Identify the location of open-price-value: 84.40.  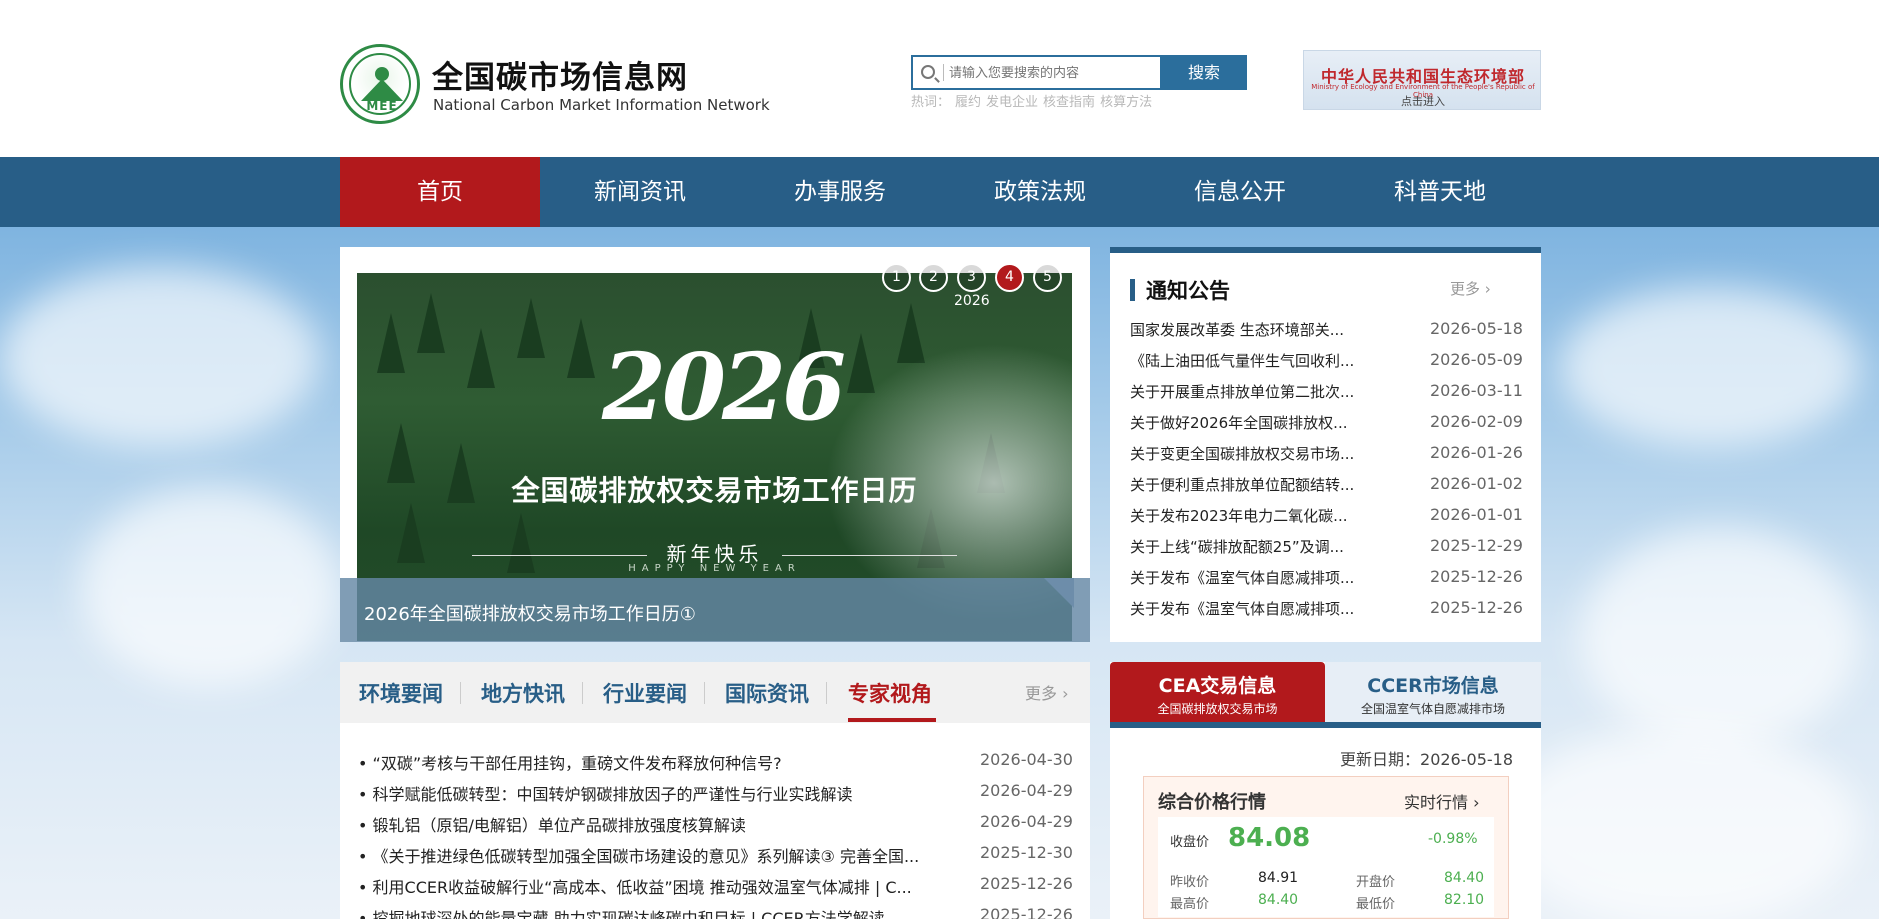
(1464, 878).